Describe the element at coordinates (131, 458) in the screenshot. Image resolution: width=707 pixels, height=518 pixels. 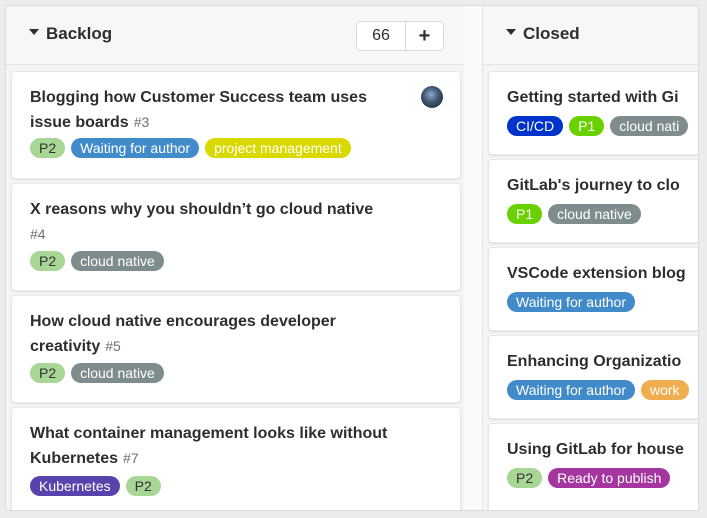
I see `issue-number: #7` at that location.